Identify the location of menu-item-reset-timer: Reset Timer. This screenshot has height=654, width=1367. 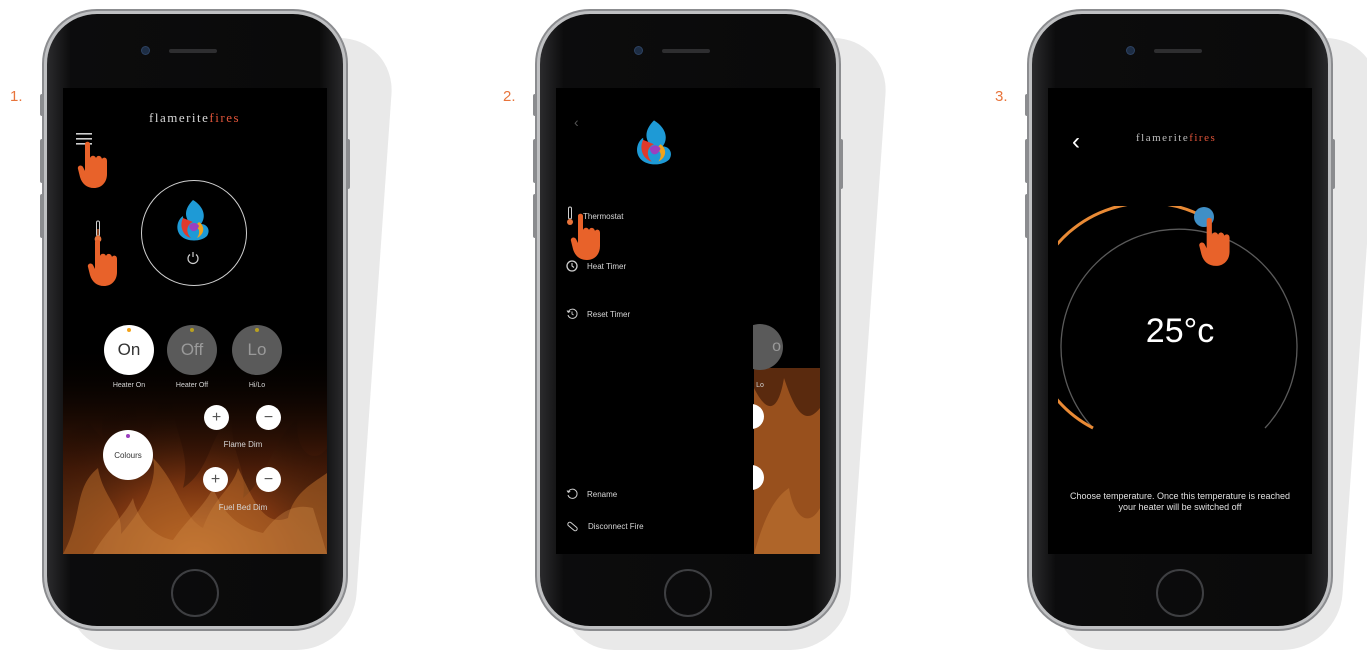
(598, 314).